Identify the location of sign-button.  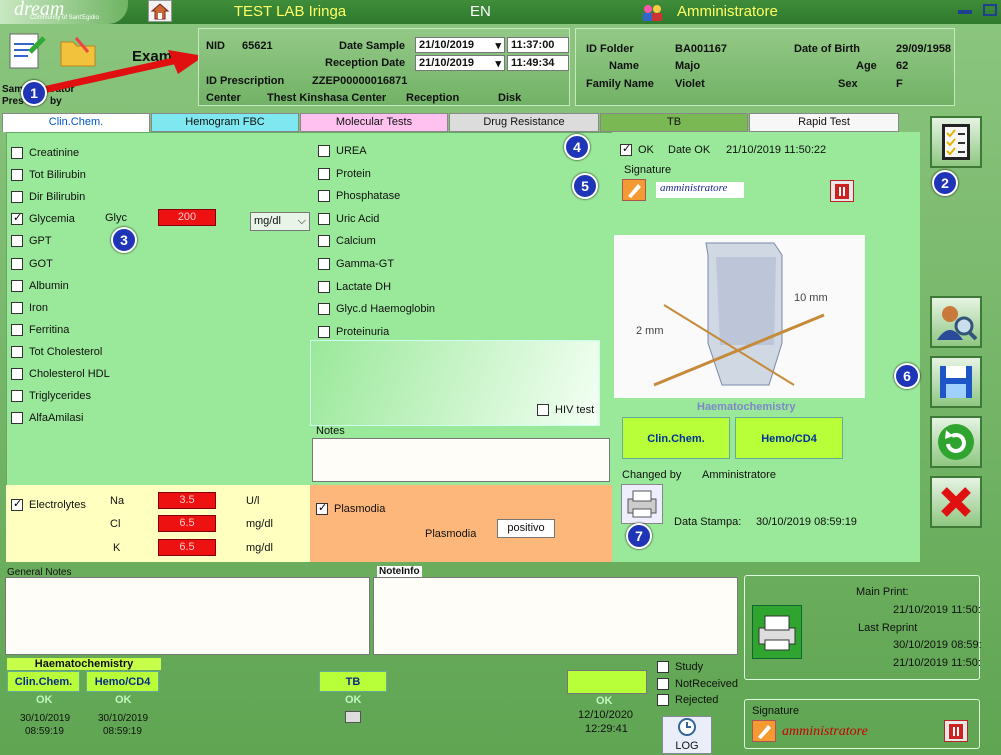
(634, 190).